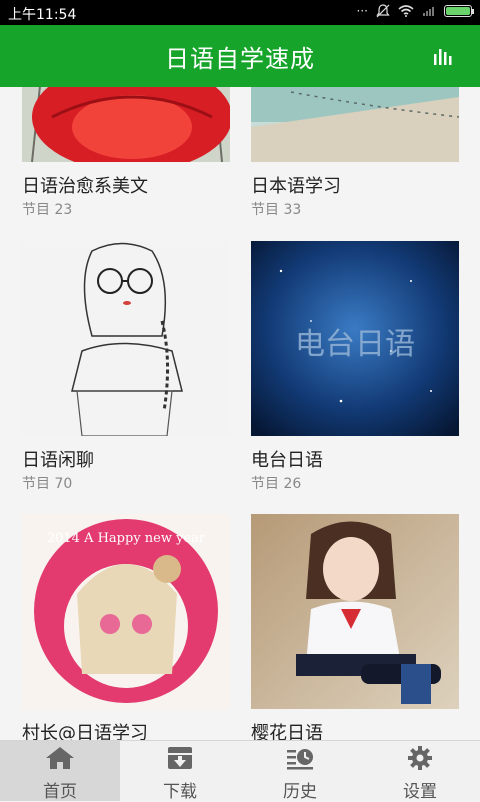 The height and width of the screenshot is (802, 480). What do you see at coordinates (60, 758) in the screenshot?
I see `home-icon` at bounding box center [60, 758].